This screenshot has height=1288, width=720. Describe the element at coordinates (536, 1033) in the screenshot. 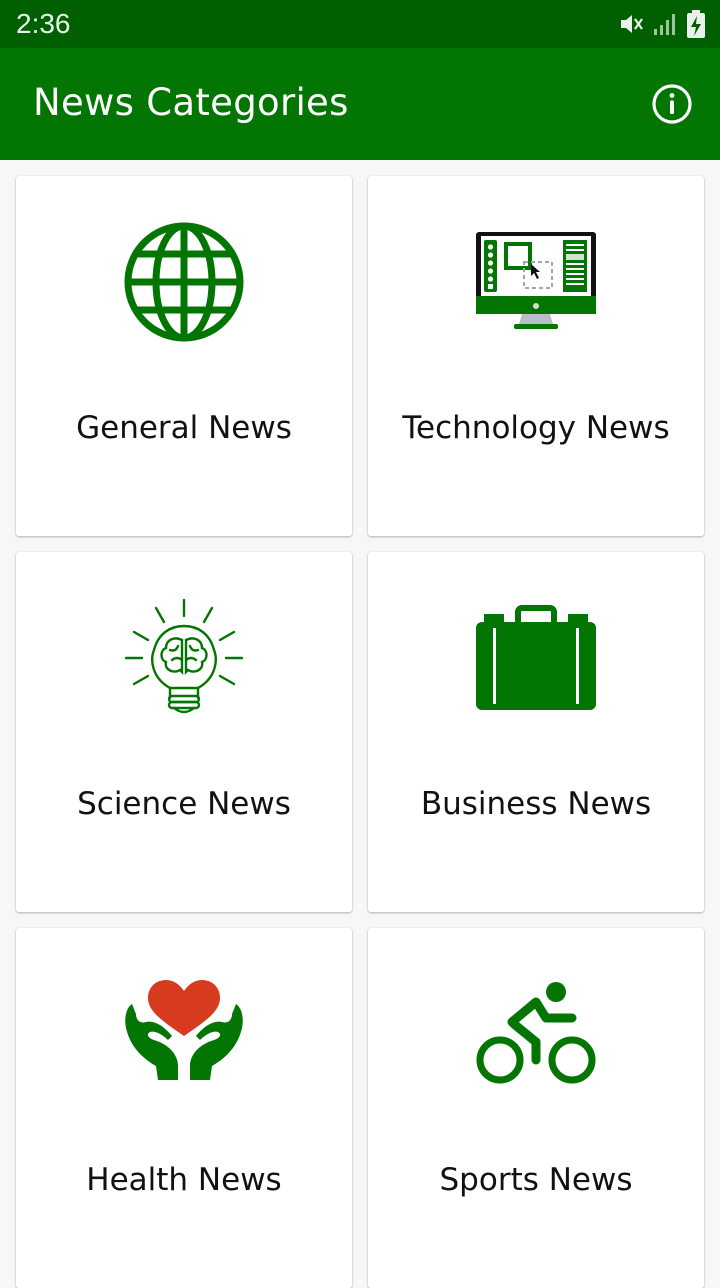

I see `cyclist-icon` at that location.